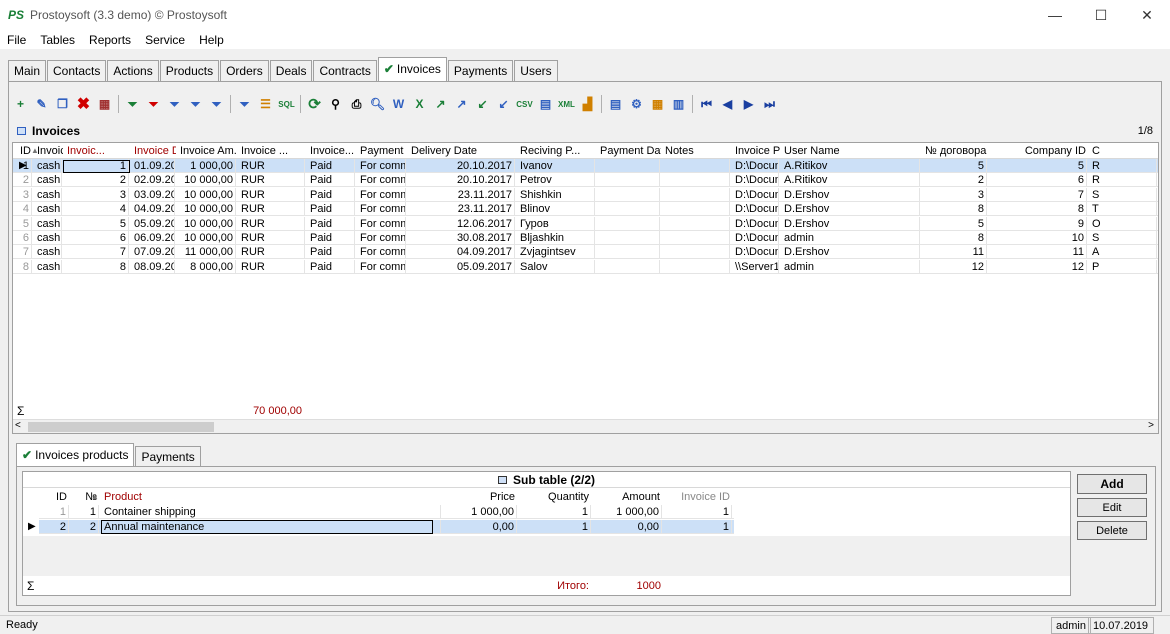  Describe the element at coordinates (480, 527) in the screenshot. I see `sub-cell-price: 0,00` at that location.